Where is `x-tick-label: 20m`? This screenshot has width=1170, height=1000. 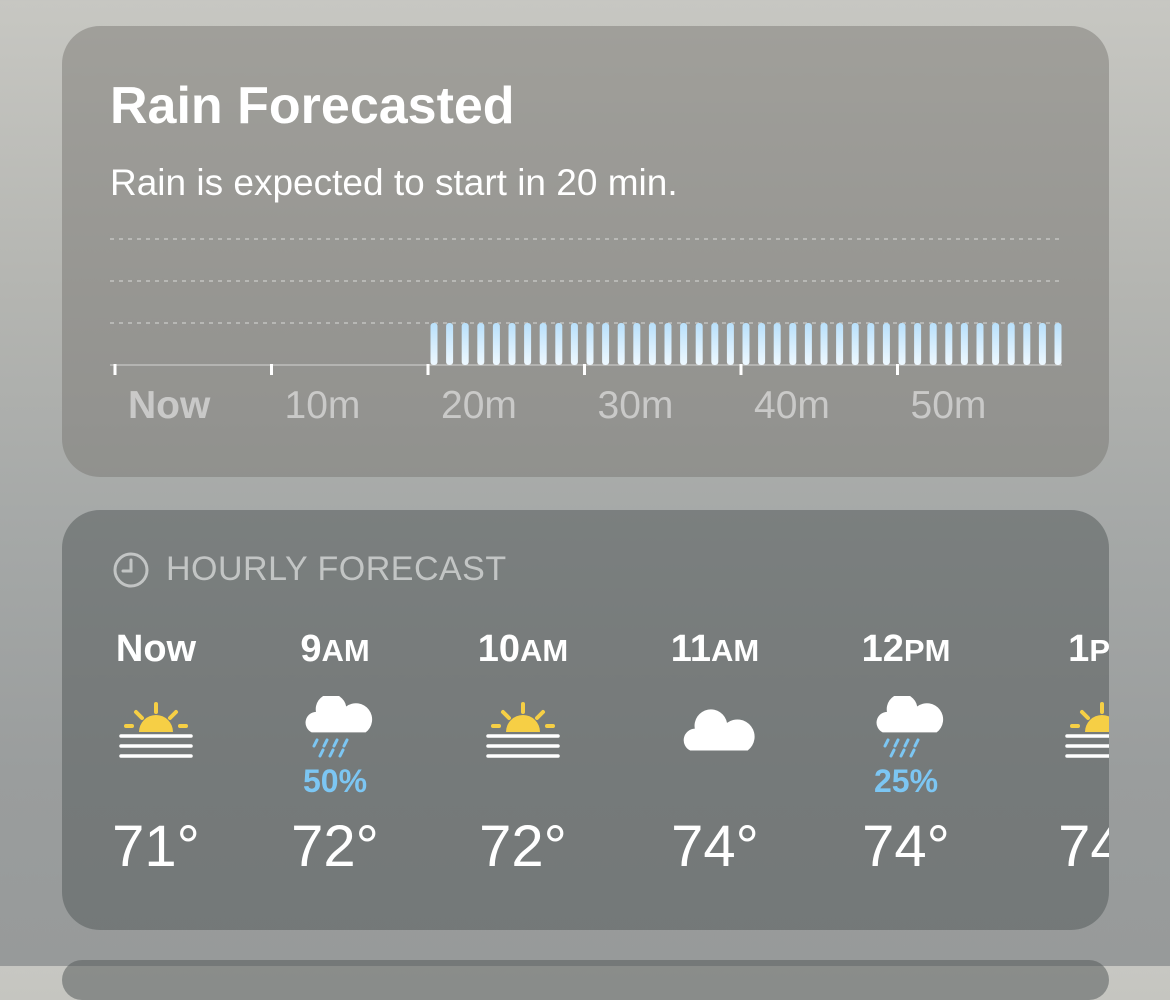
x-tick-label: 20m is located at coordinates (479, 405).